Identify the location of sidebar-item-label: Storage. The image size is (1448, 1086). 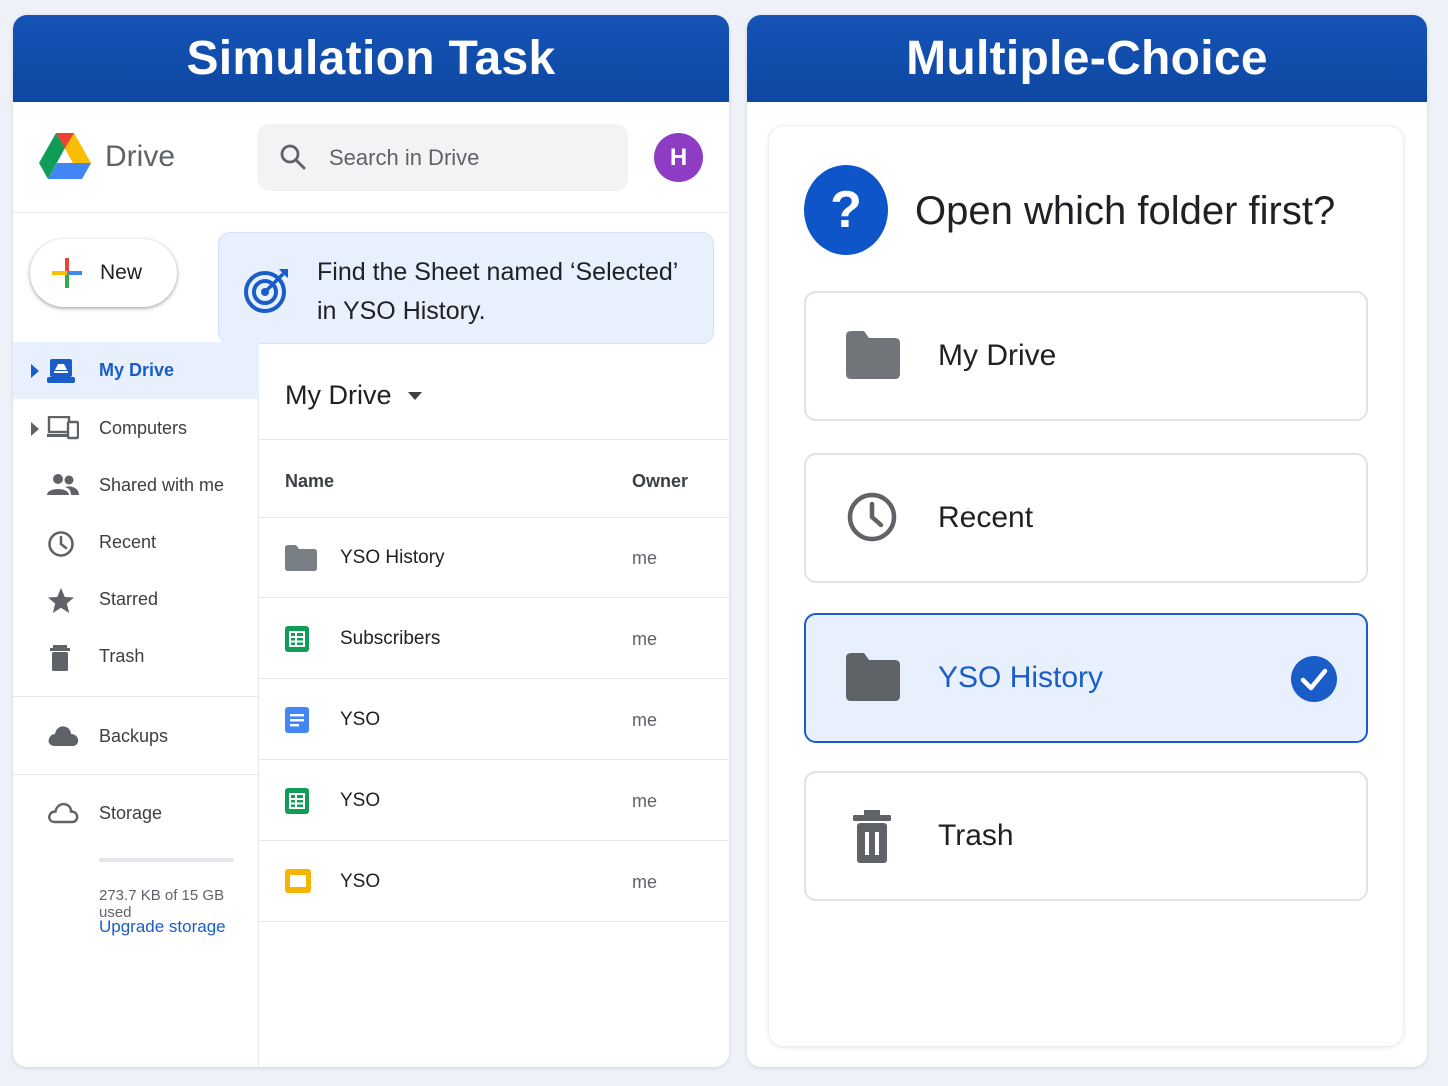
(131, 813).